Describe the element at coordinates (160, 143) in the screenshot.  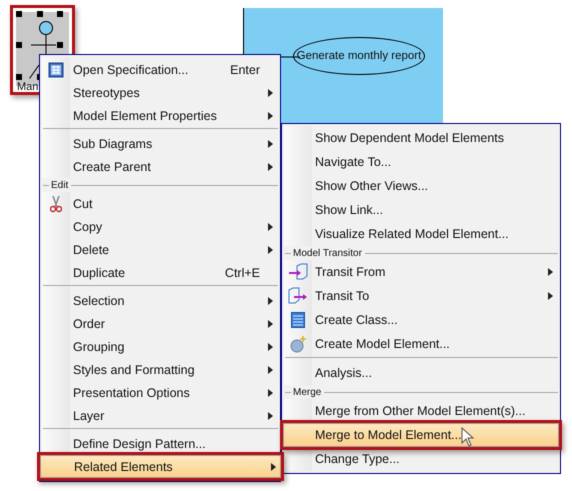
I see `menu-item: Sub Diagrams` at that location.